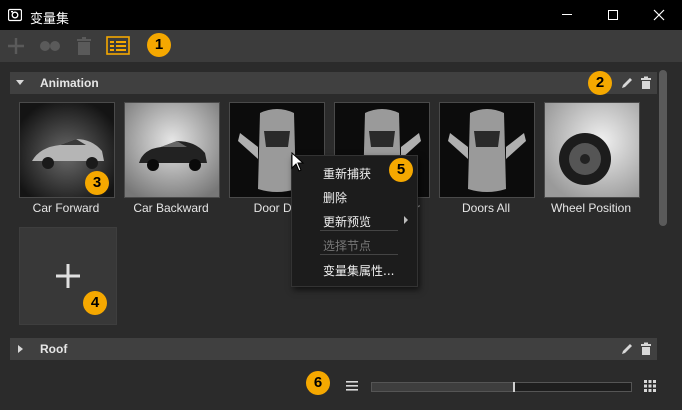 This screenshot has width=682, height=410. What do you see at coordinates (66, 208) in the screenshot?
I see `variant-label: Car Forward` at bounding box center [66, 208].